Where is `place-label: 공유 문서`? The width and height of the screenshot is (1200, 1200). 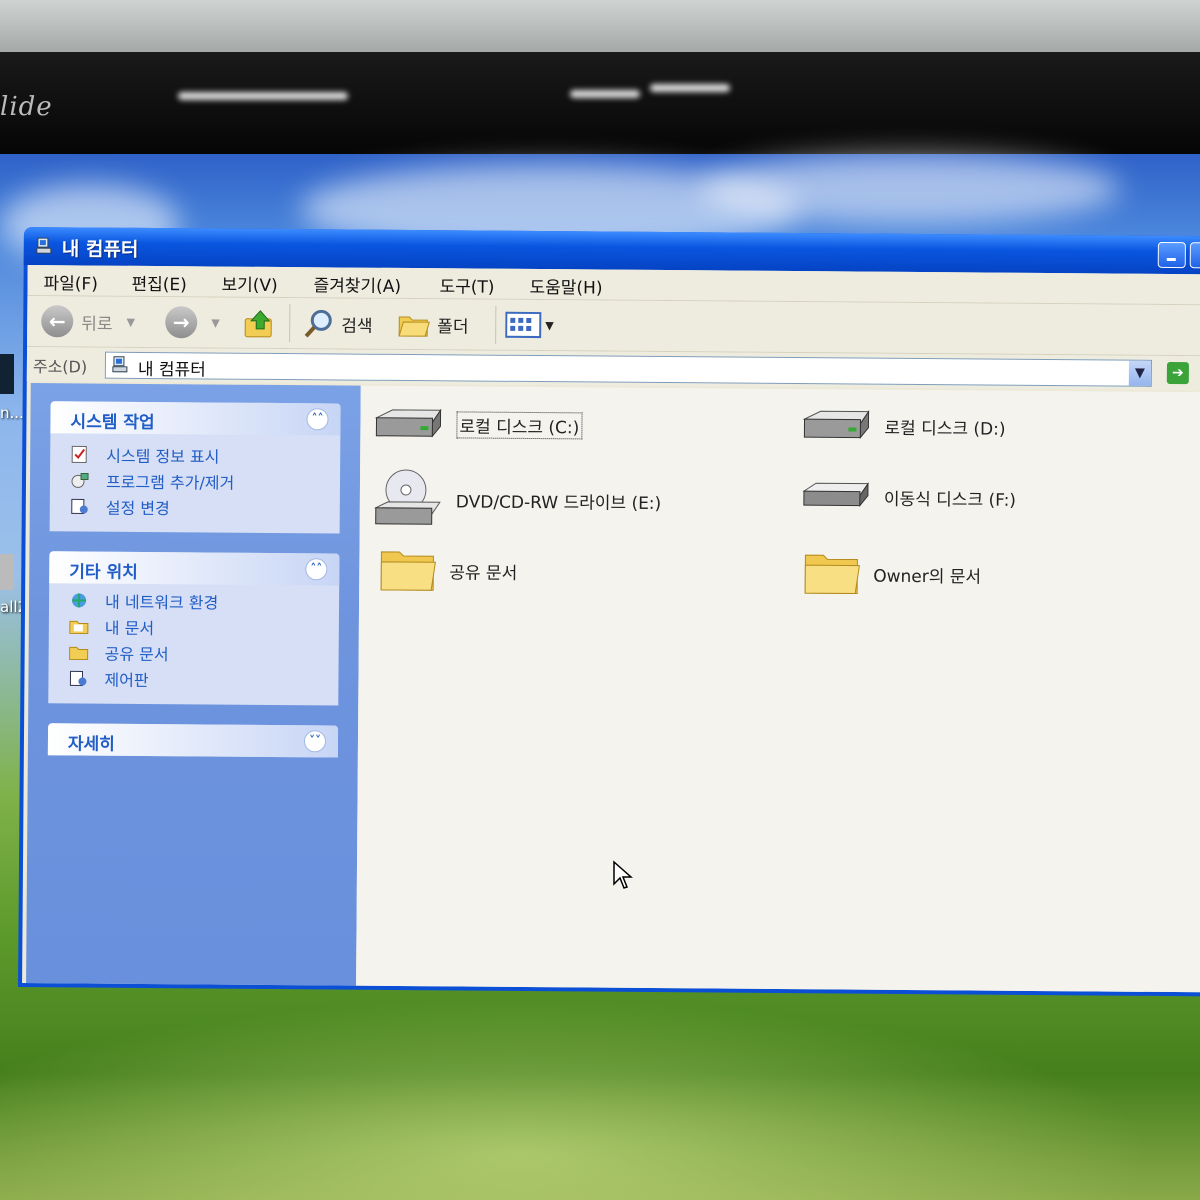
place-label: 공유 문서 is located at coordinates (136, 654).